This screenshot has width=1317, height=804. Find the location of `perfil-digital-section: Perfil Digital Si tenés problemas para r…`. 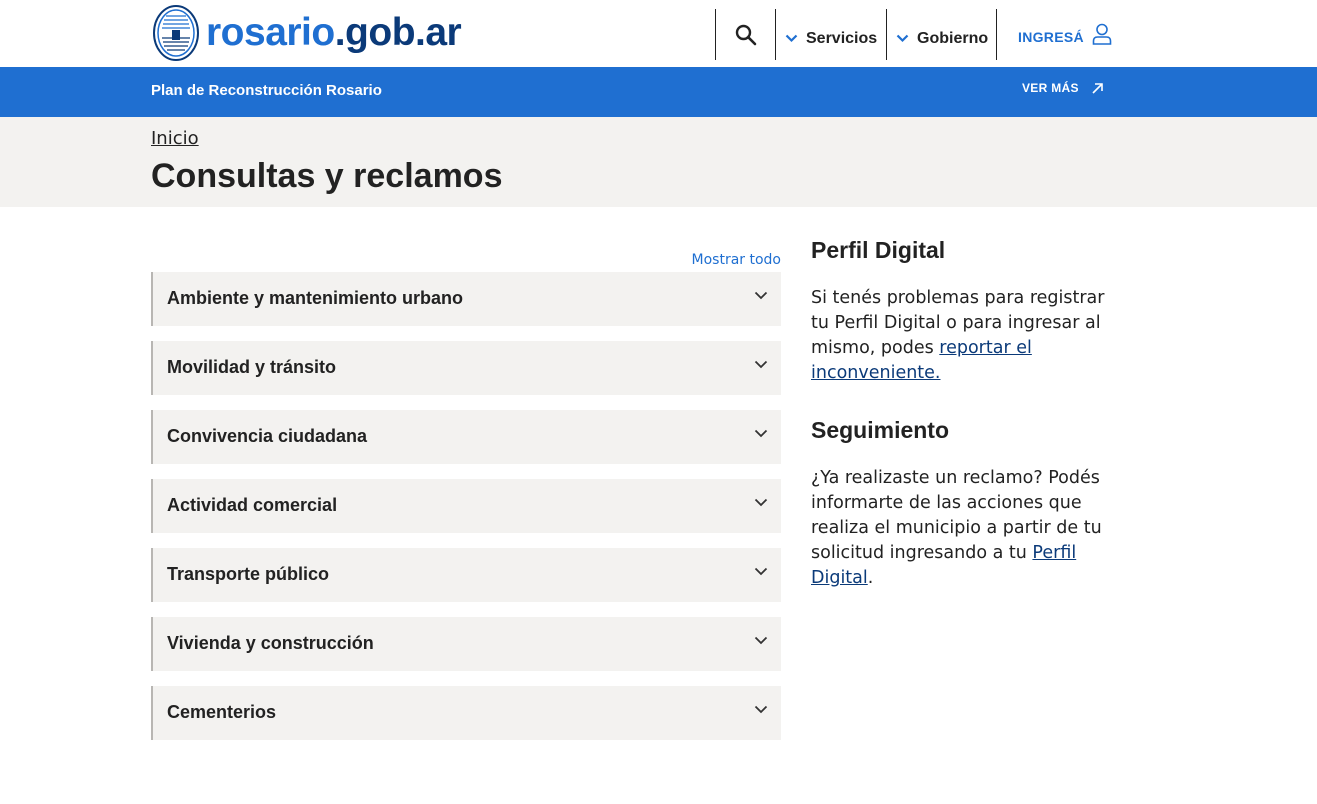

perfil-digital-section: Perfil Digital Si tenés problemas para r… is located at coordinates (961, 311).